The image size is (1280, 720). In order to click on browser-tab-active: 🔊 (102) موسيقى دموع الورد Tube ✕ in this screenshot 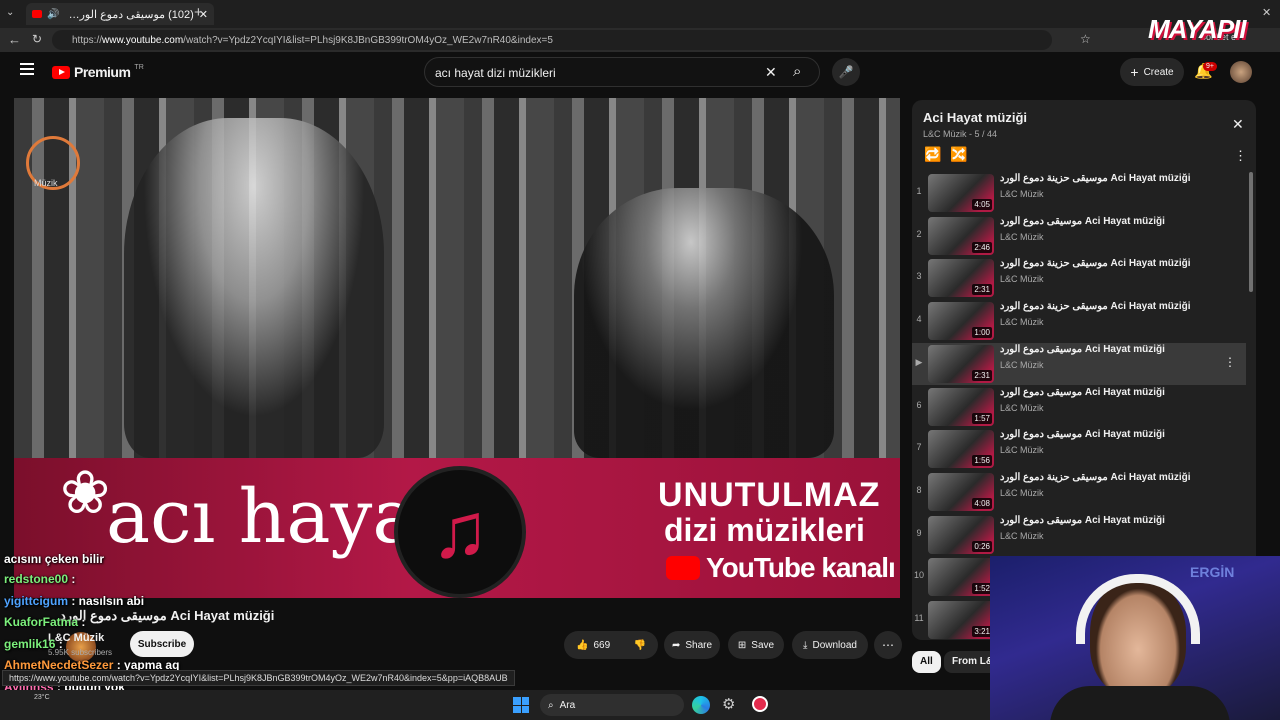, I will do `click(120, 14)`.